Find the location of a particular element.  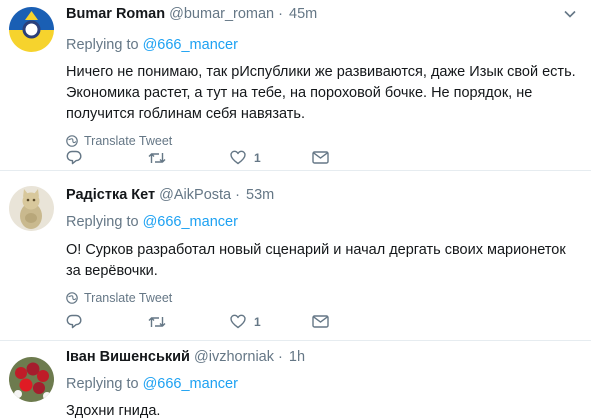

timestamp: 53m is located at coordinates (260, 195).